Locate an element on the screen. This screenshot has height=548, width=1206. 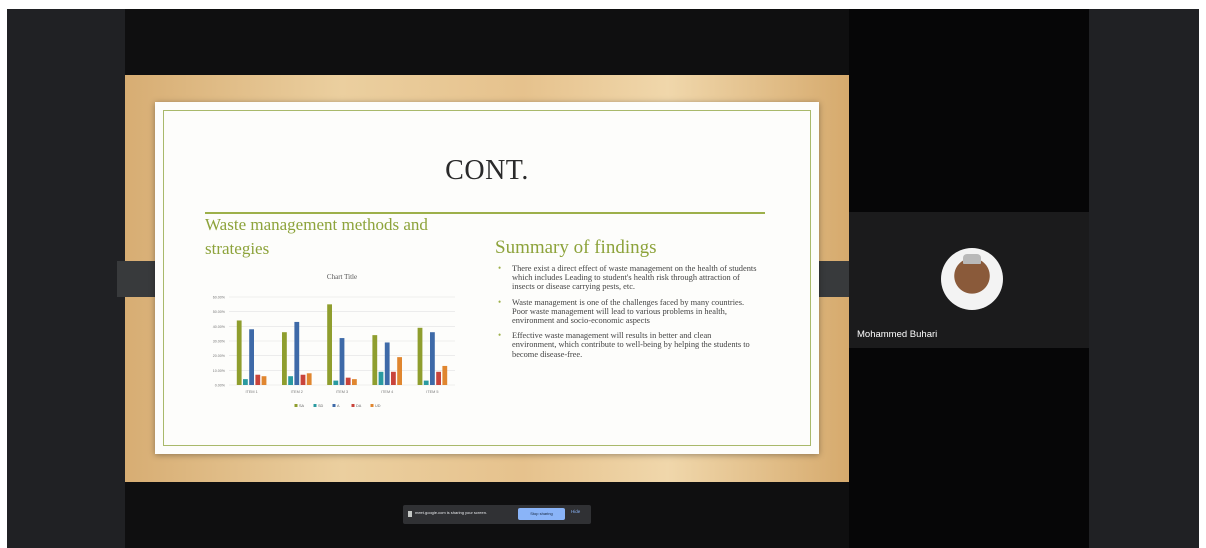
y-tick-label: 10.00% is located at coordinates (219, 371).